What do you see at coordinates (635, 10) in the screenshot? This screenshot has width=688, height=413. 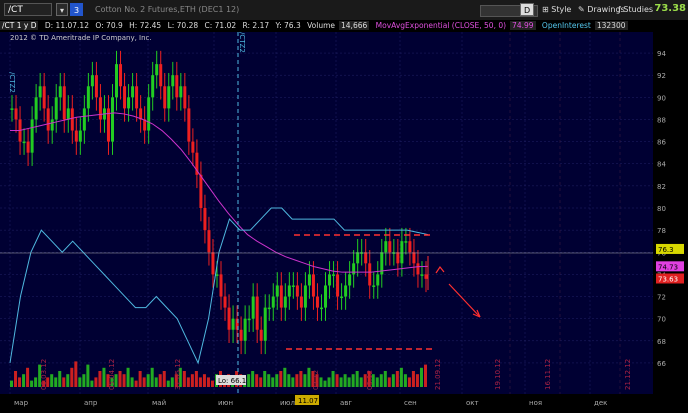 I see `studies-button: ƒ Studies` at bounding box center [635, 10].